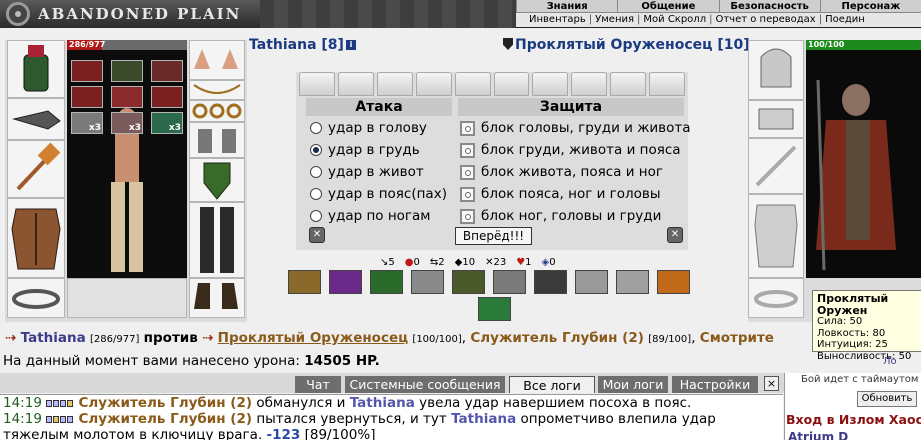 The image size is (921, 440). I want to click on menu-communication: Общение, so click(667, 6).